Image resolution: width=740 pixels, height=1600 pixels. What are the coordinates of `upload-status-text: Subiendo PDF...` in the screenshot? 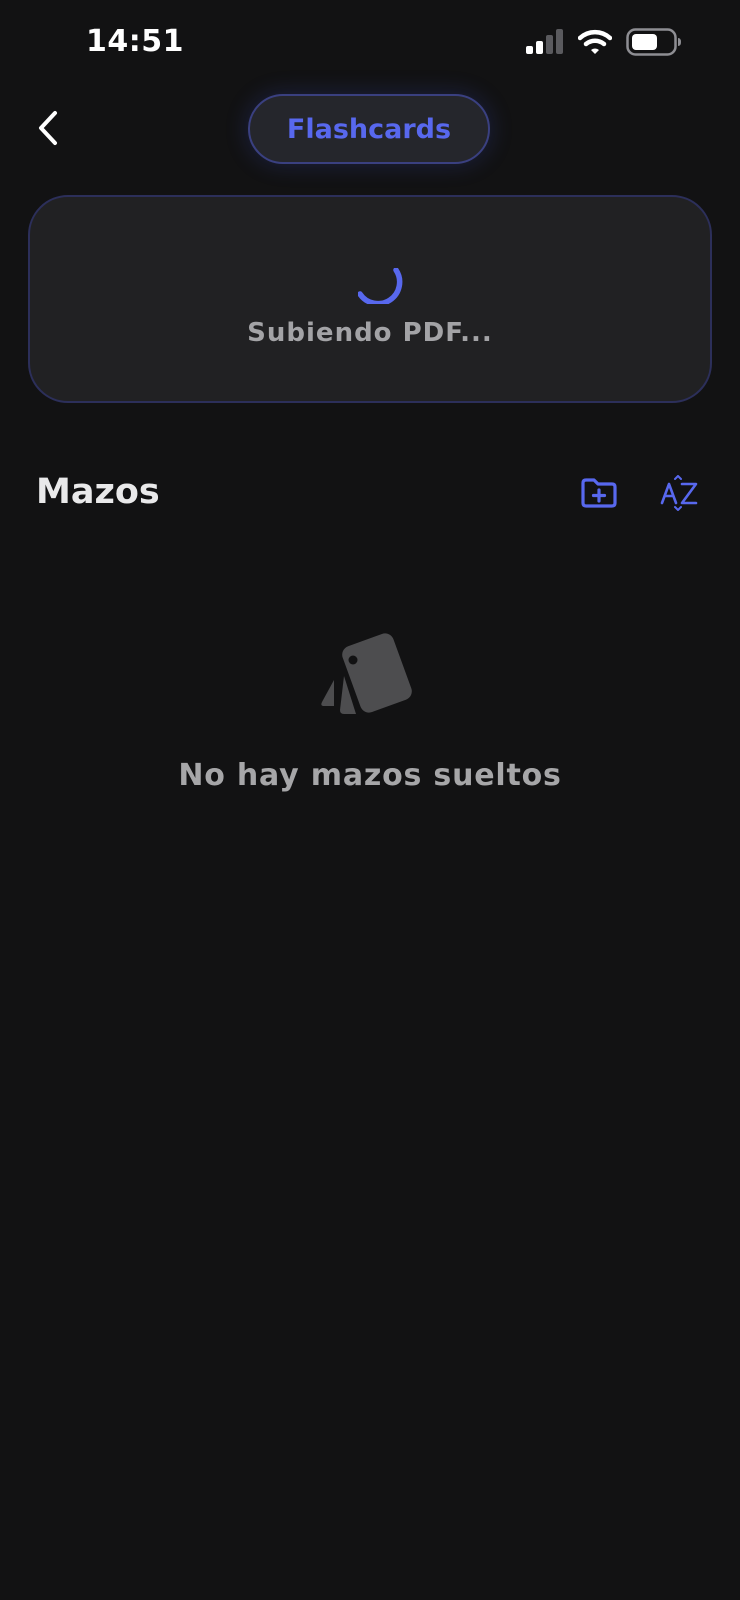 It's located at (370, 333).